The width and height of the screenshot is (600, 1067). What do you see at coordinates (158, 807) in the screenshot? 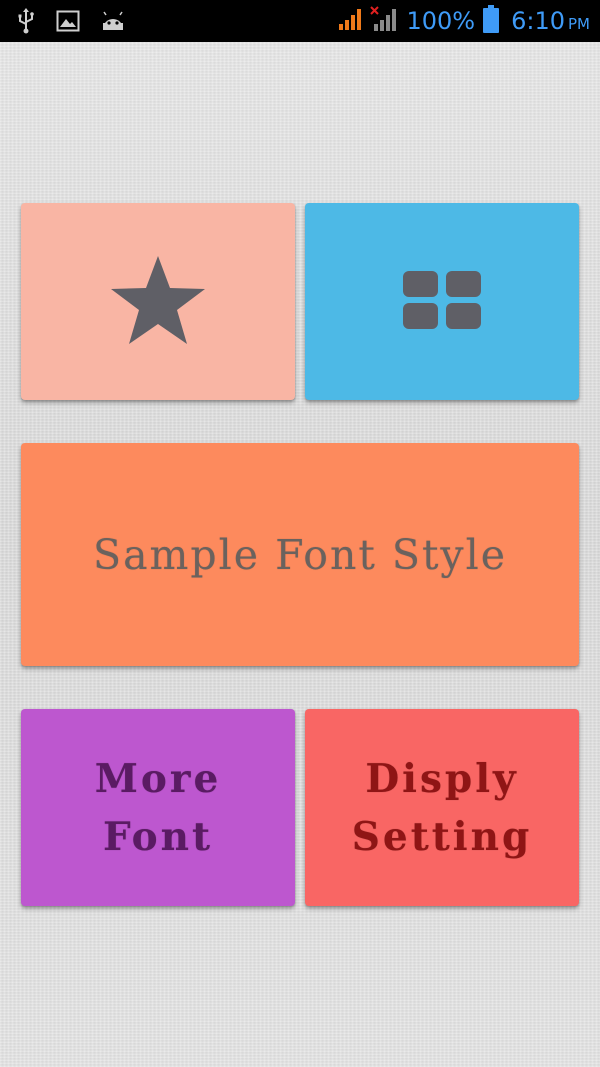
I see `more-font-button: More Font` at bounding box center [158, 807].